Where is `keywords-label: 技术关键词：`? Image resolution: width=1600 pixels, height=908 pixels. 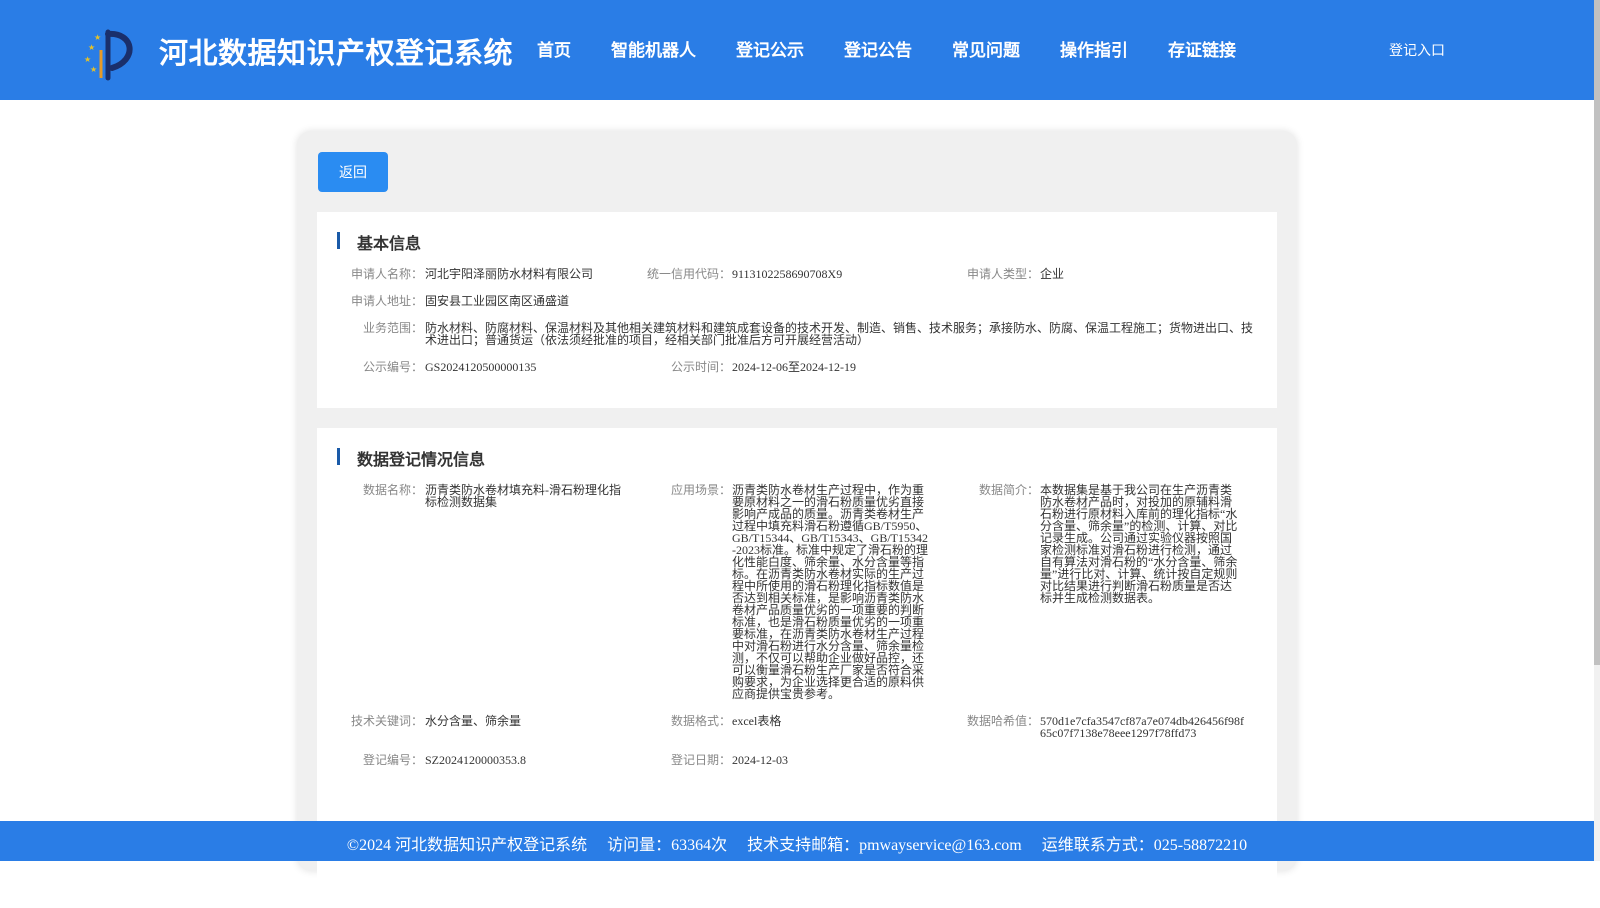
keywords-label: 技术关键词： is located at coordinates (386, 721).